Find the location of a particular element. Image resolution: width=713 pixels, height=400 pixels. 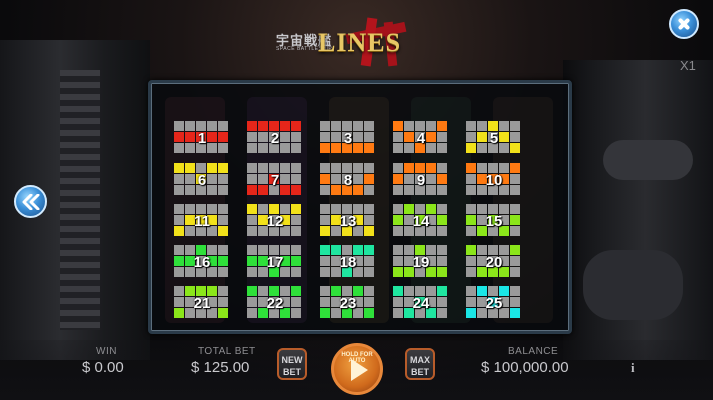

back-button is located at coordinates (30, 201).